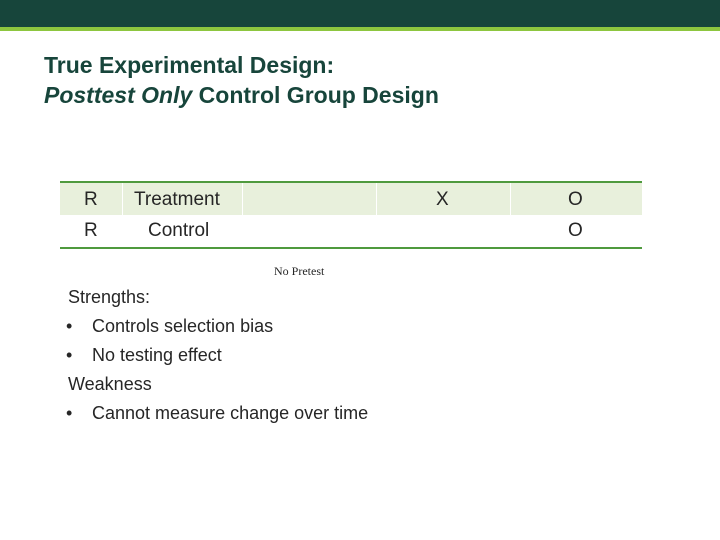 The width and height of the screenshot is (720, 540). I want to click on list-item-text: Controls selection bias, so click(183, 326).